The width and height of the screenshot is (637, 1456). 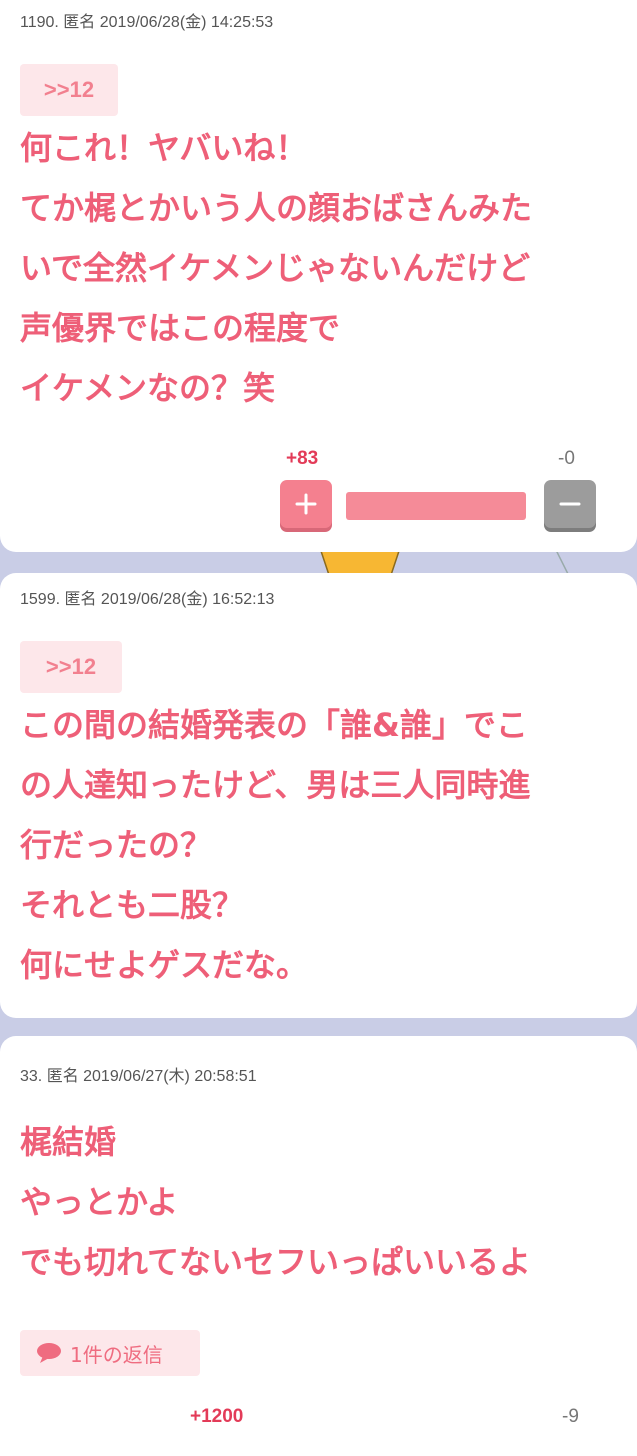 What do you see at coordinates (164, 965) in the screenshot?
I see `comment-line: 何にせよゲスだな。` at bounding box center [164, 965].